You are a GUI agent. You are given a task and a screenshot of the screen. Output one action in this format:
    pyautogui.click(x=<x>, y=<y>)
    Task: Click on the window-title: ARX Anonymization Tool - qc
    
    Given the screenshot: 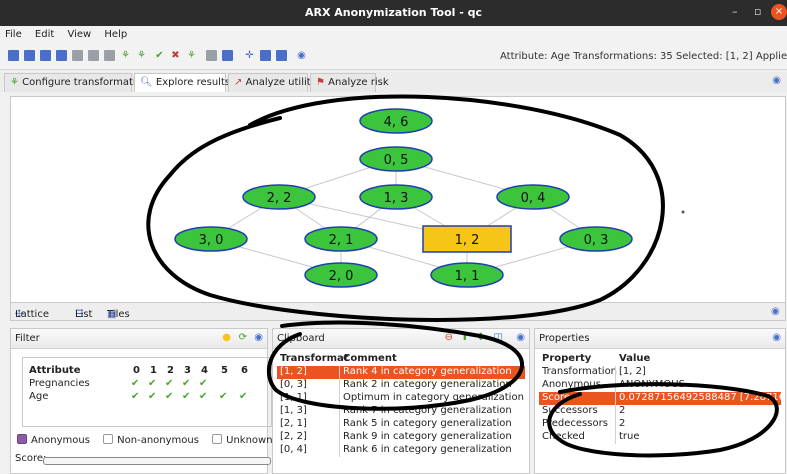 What is the action you would take?
    pyautogui.click(x=393, y=12)
    